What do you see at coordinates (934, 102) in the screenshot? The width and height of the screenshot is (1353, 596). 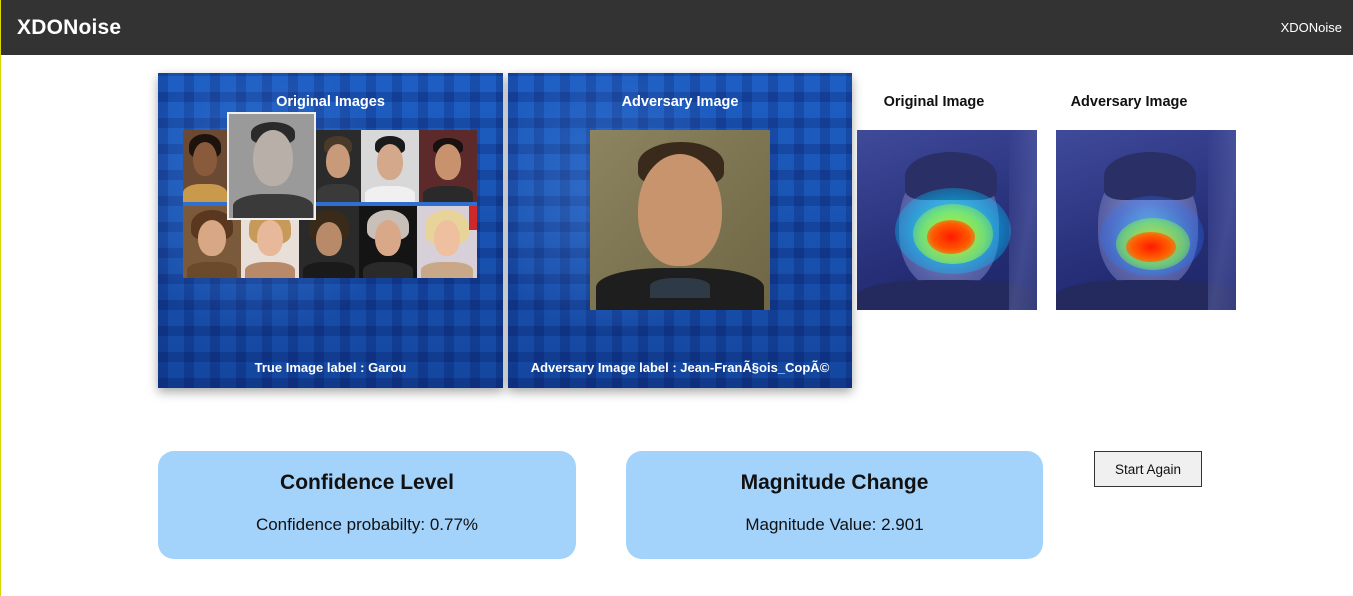 I see `original-heatmap-title: Original Image` at bounding box center [934, 102].